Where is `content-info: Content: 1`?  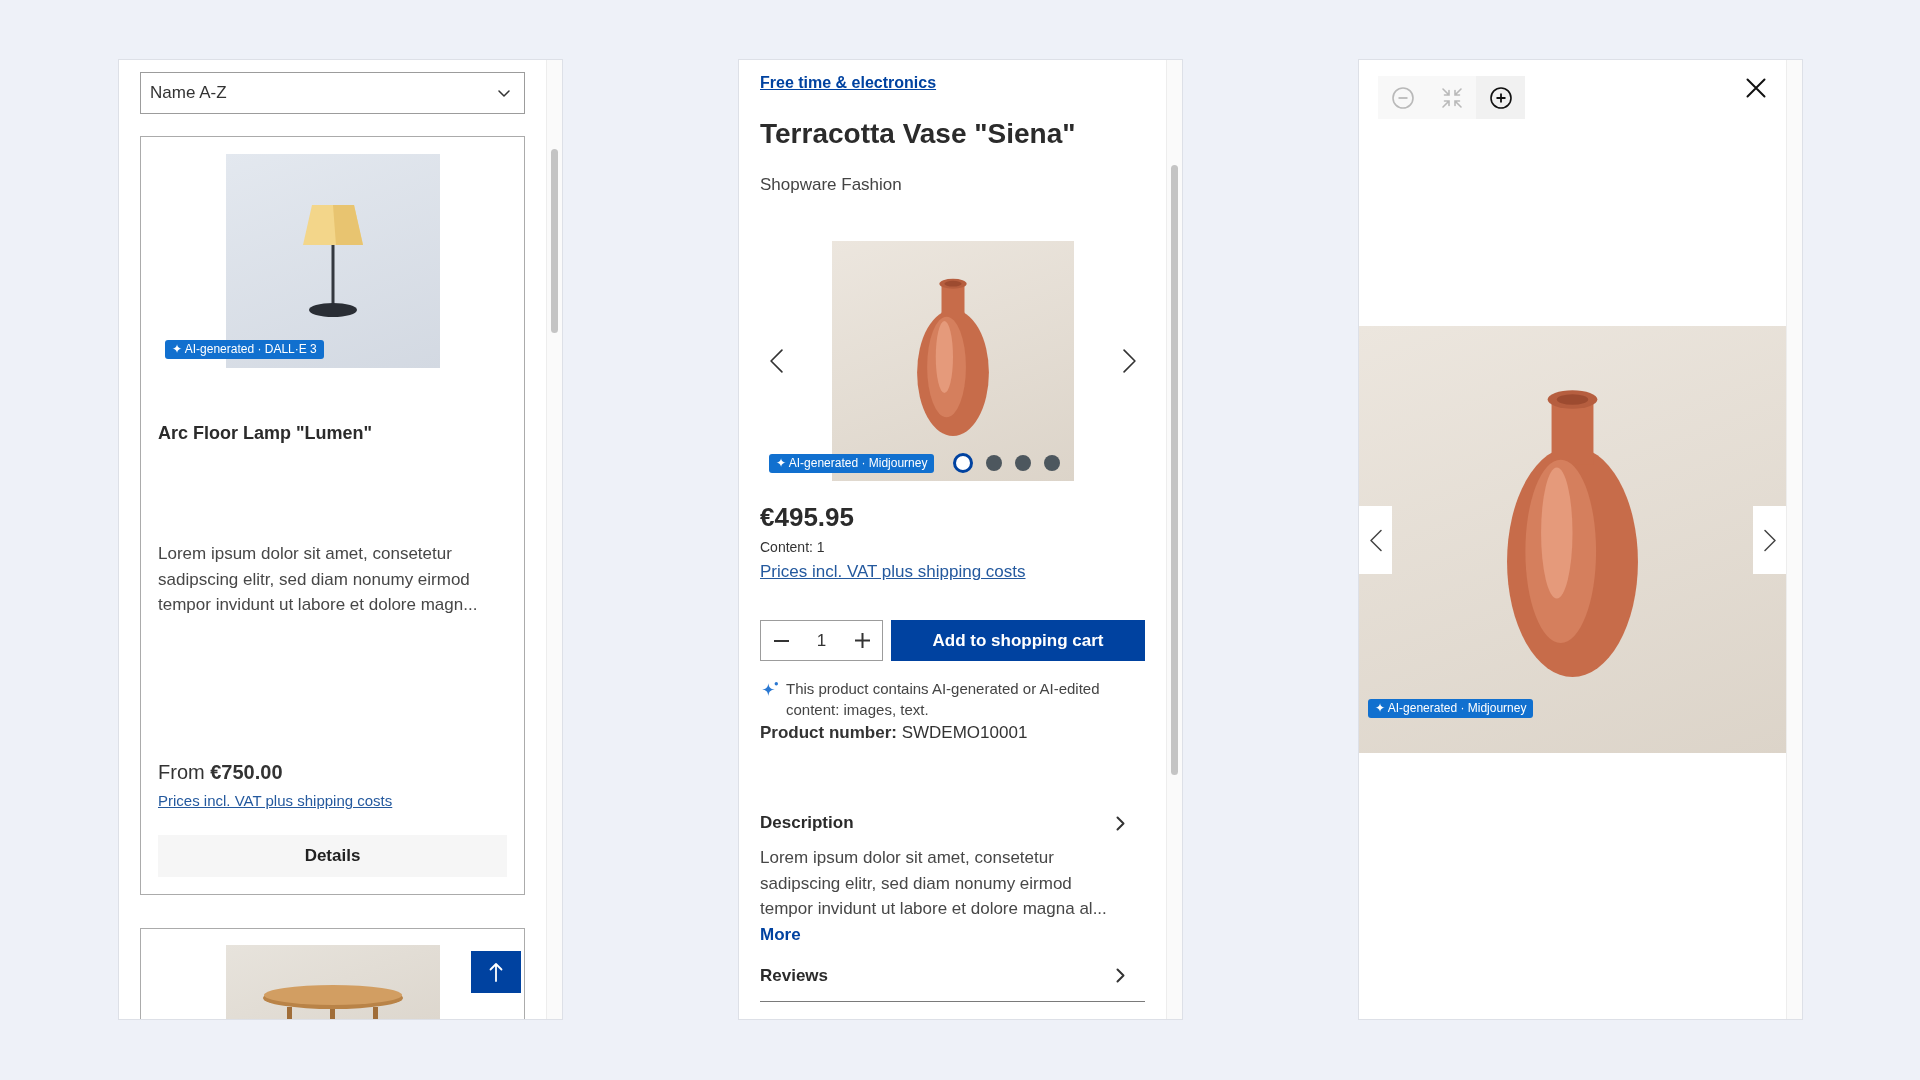 content-info: Content: 1 is located at coordinates (793, 547).